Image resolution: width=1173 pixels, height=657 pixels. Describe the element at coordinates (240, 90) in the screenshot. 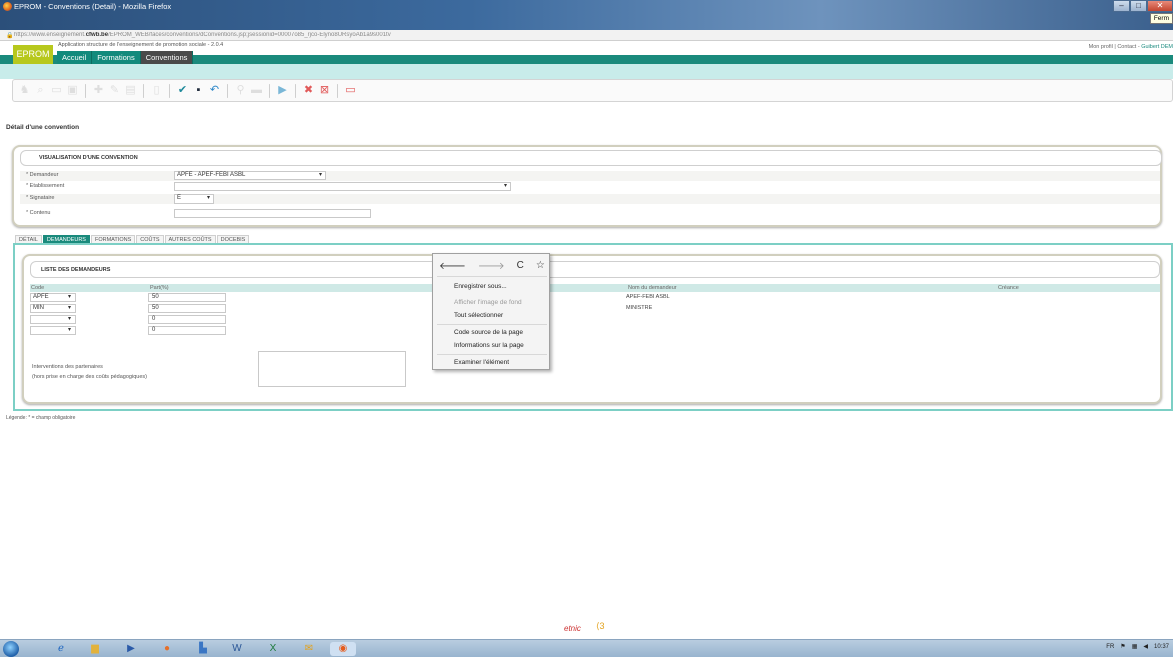

I see `zoom-icon: ⚲` at that location.